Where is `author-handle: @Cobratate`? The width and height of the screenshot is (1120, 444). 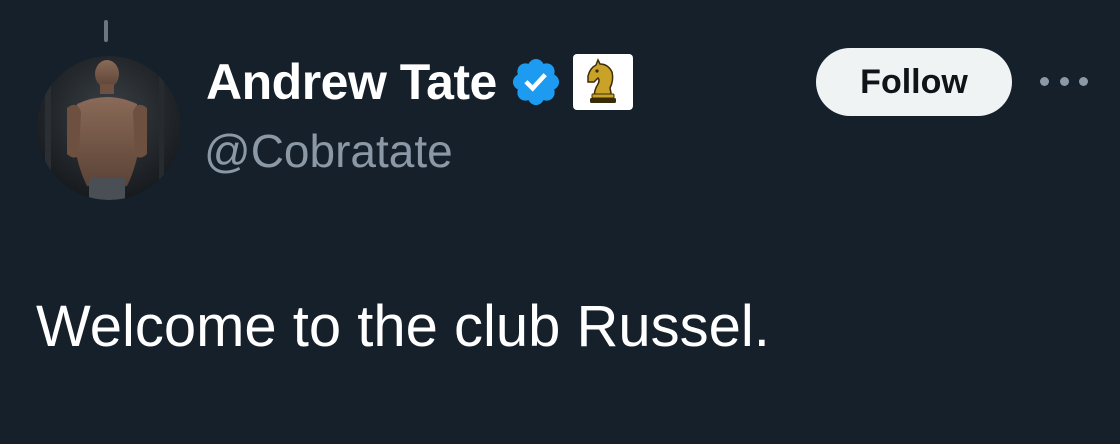
author-handle: @Cobratate is located at coordinates (328, 151).